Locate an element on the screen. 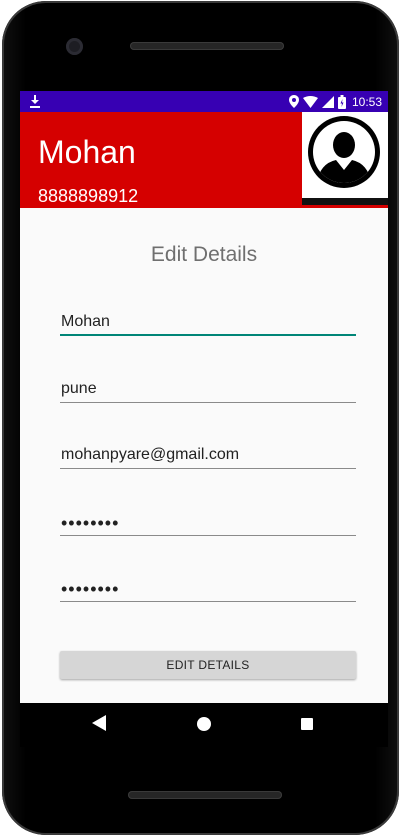  email-field-value: mohanpyare@gmail.com is located at coordinates (150, 454).